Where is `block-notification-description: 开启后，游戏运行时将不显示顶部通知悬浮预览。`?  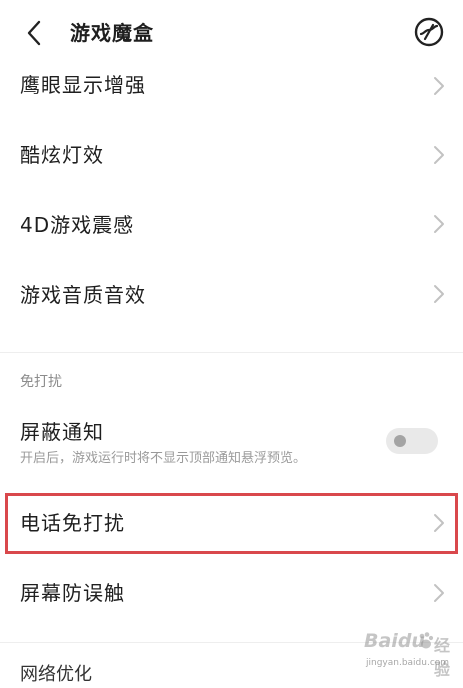 block-notification-description: 开启后，游戏运行时将不显示顶部通知悬浮预览。 is located at coordinates (163, 458).